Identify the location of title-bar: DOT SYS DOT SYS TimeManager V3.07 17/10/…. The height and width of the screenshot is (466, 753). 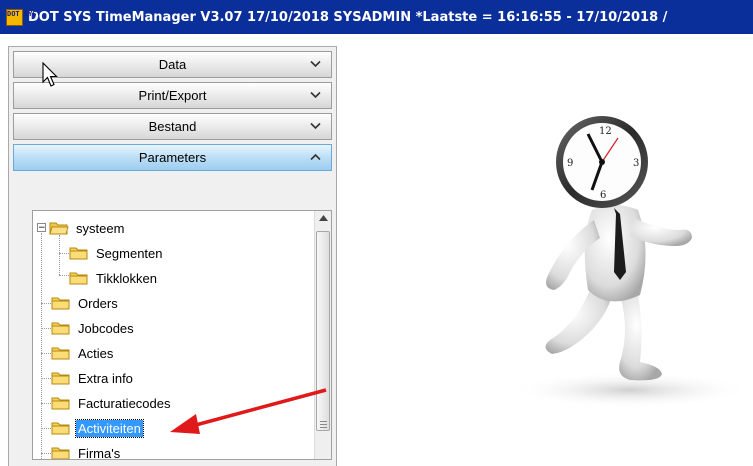
(376, 17).